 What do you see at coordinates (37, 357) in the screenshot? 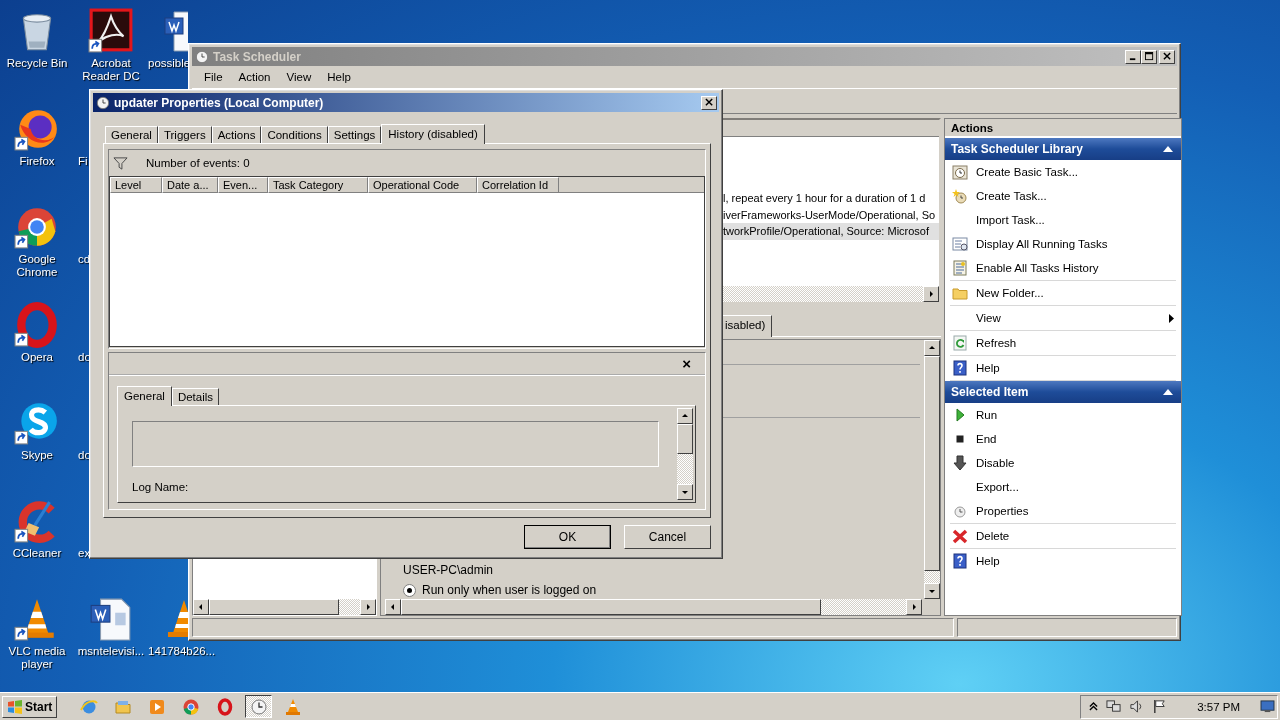
I see `desktop-icon-label: Opera` at bounding box center [37, 357].